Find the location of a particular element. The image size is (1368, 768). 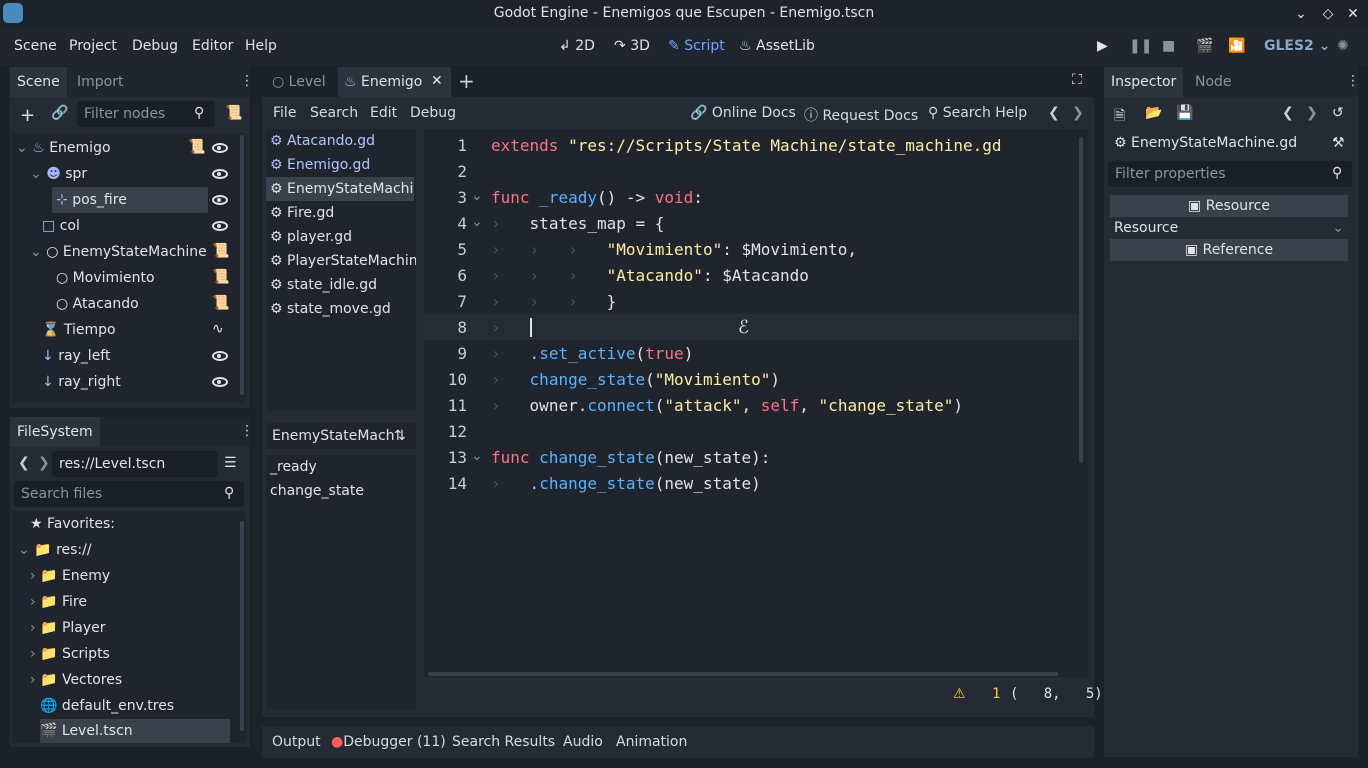

layout-toggle-icon: ☰ is located at coordinates (230, 463).